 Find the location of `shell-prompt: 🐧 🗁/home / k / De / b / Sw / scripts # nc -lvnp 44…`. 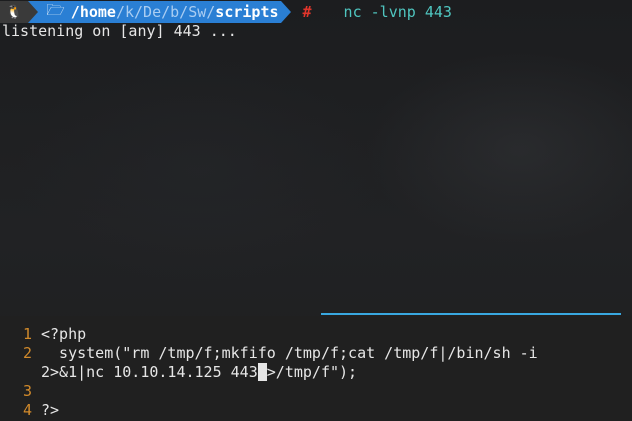

shell-prompt: 🐧 🗁/home / k / De / b / Sw / scripts # nc -lvnp 44… is located at coordinates (316, 12).